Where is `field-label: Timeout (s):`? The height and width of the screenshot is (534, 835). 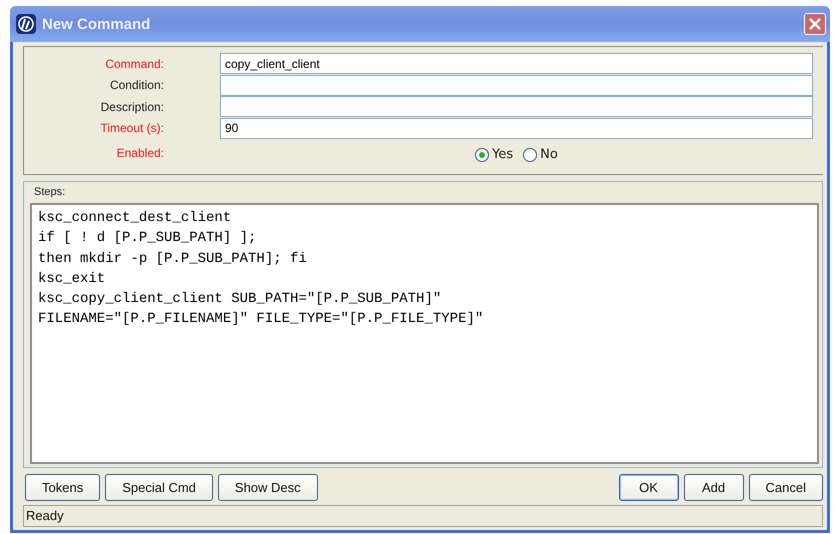
field-label: Timeout (s): is located at coordinates (131, 128).